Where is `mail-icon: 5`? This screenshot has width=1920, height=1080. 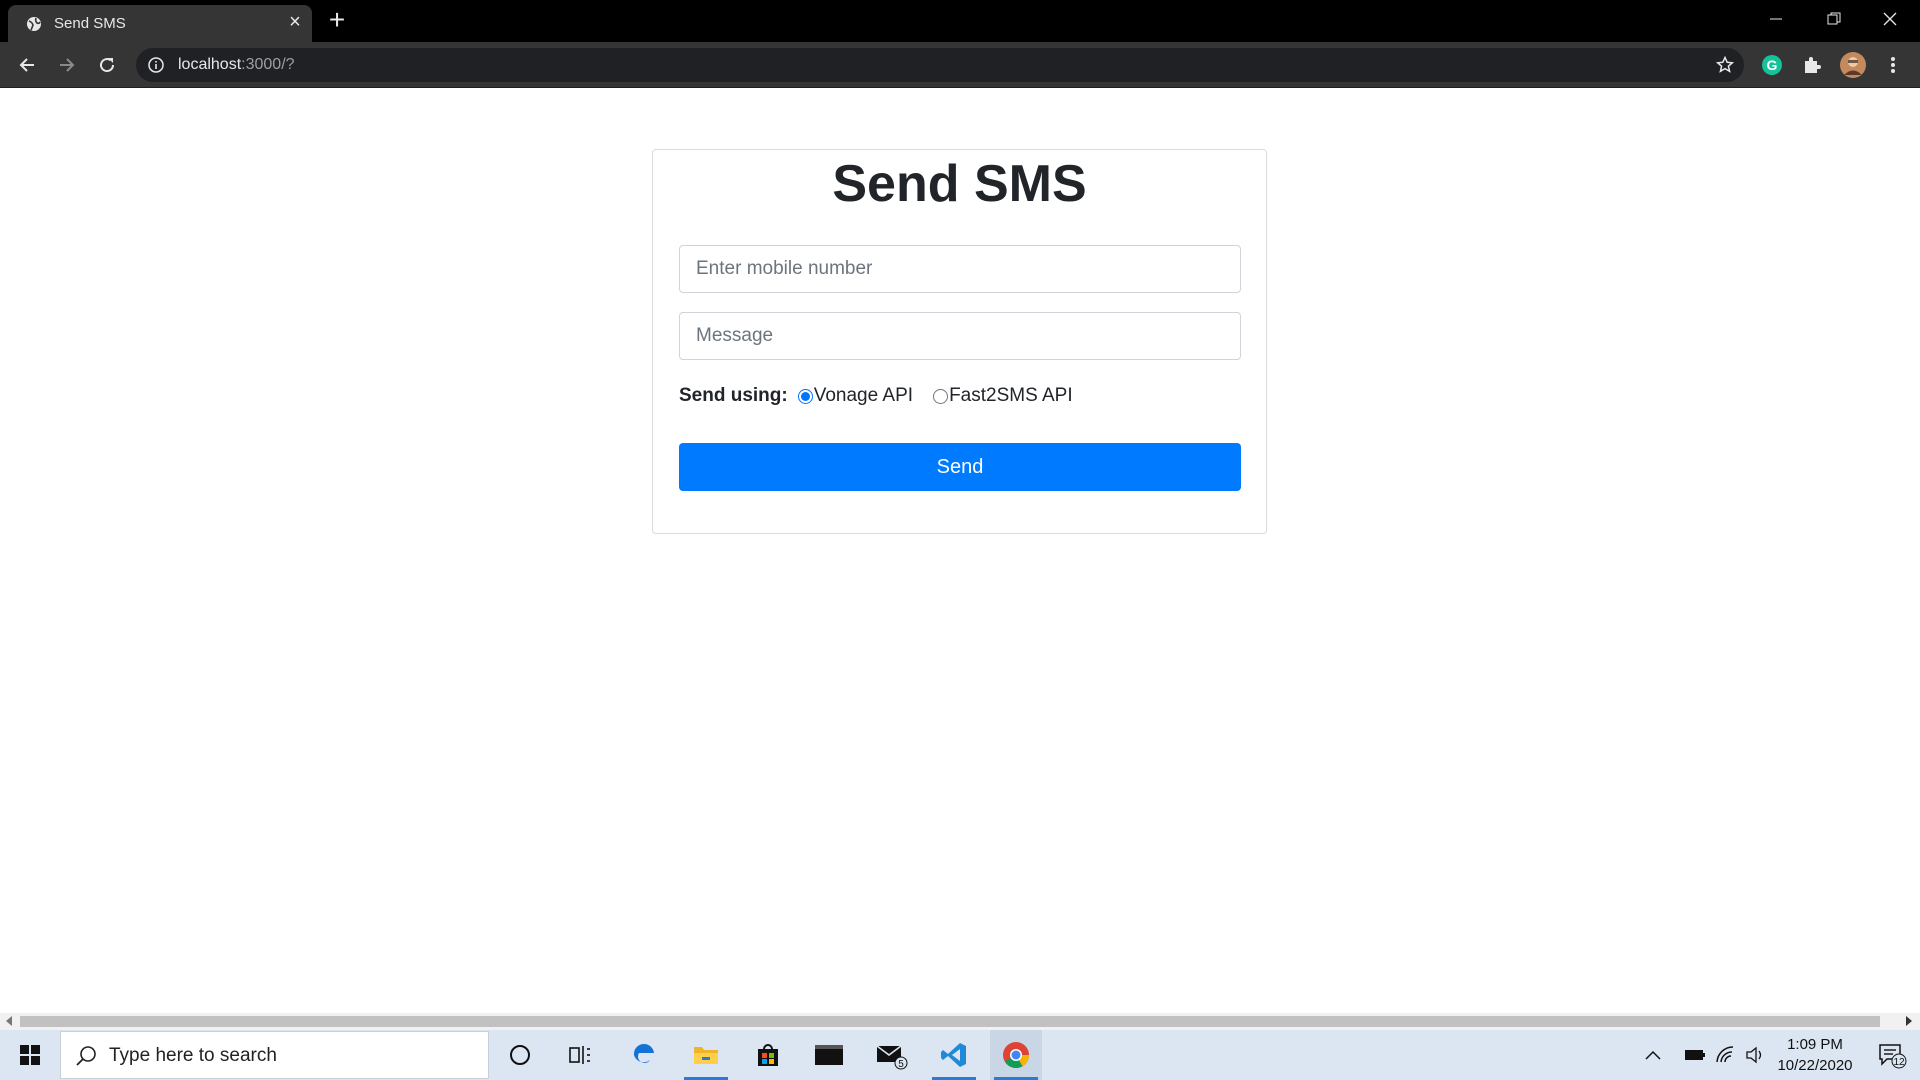
mail-icon: 5 is located at coordinates (892, 1057).